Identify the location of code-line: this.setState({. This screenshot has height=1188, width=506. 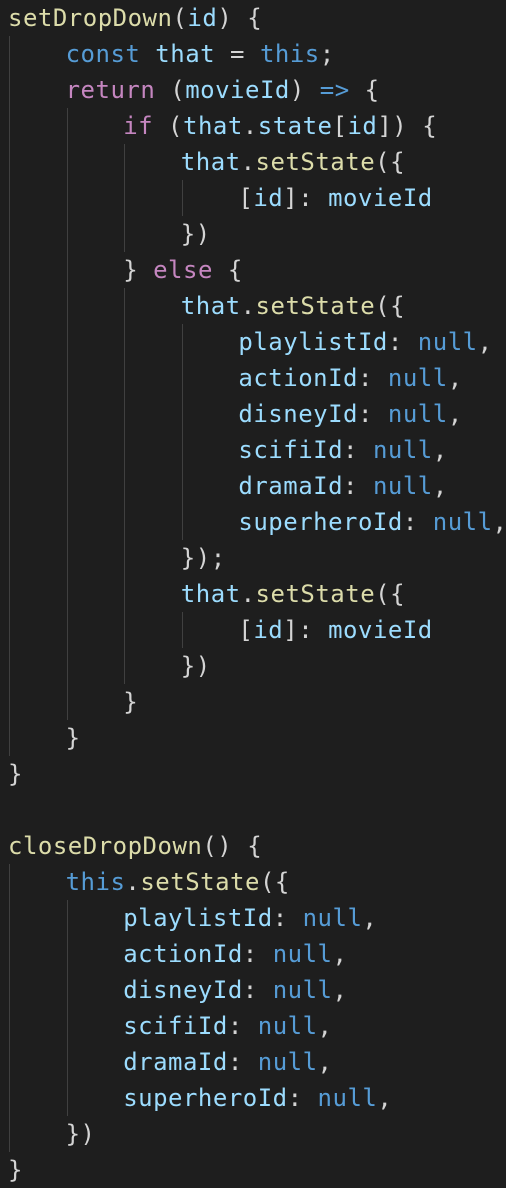
(178, 882).